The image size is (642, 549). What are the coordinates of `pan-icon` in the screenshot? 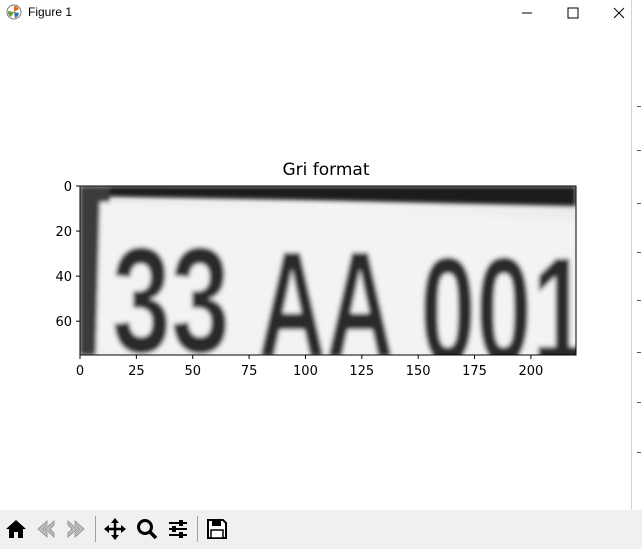 It's located at (115, 529).